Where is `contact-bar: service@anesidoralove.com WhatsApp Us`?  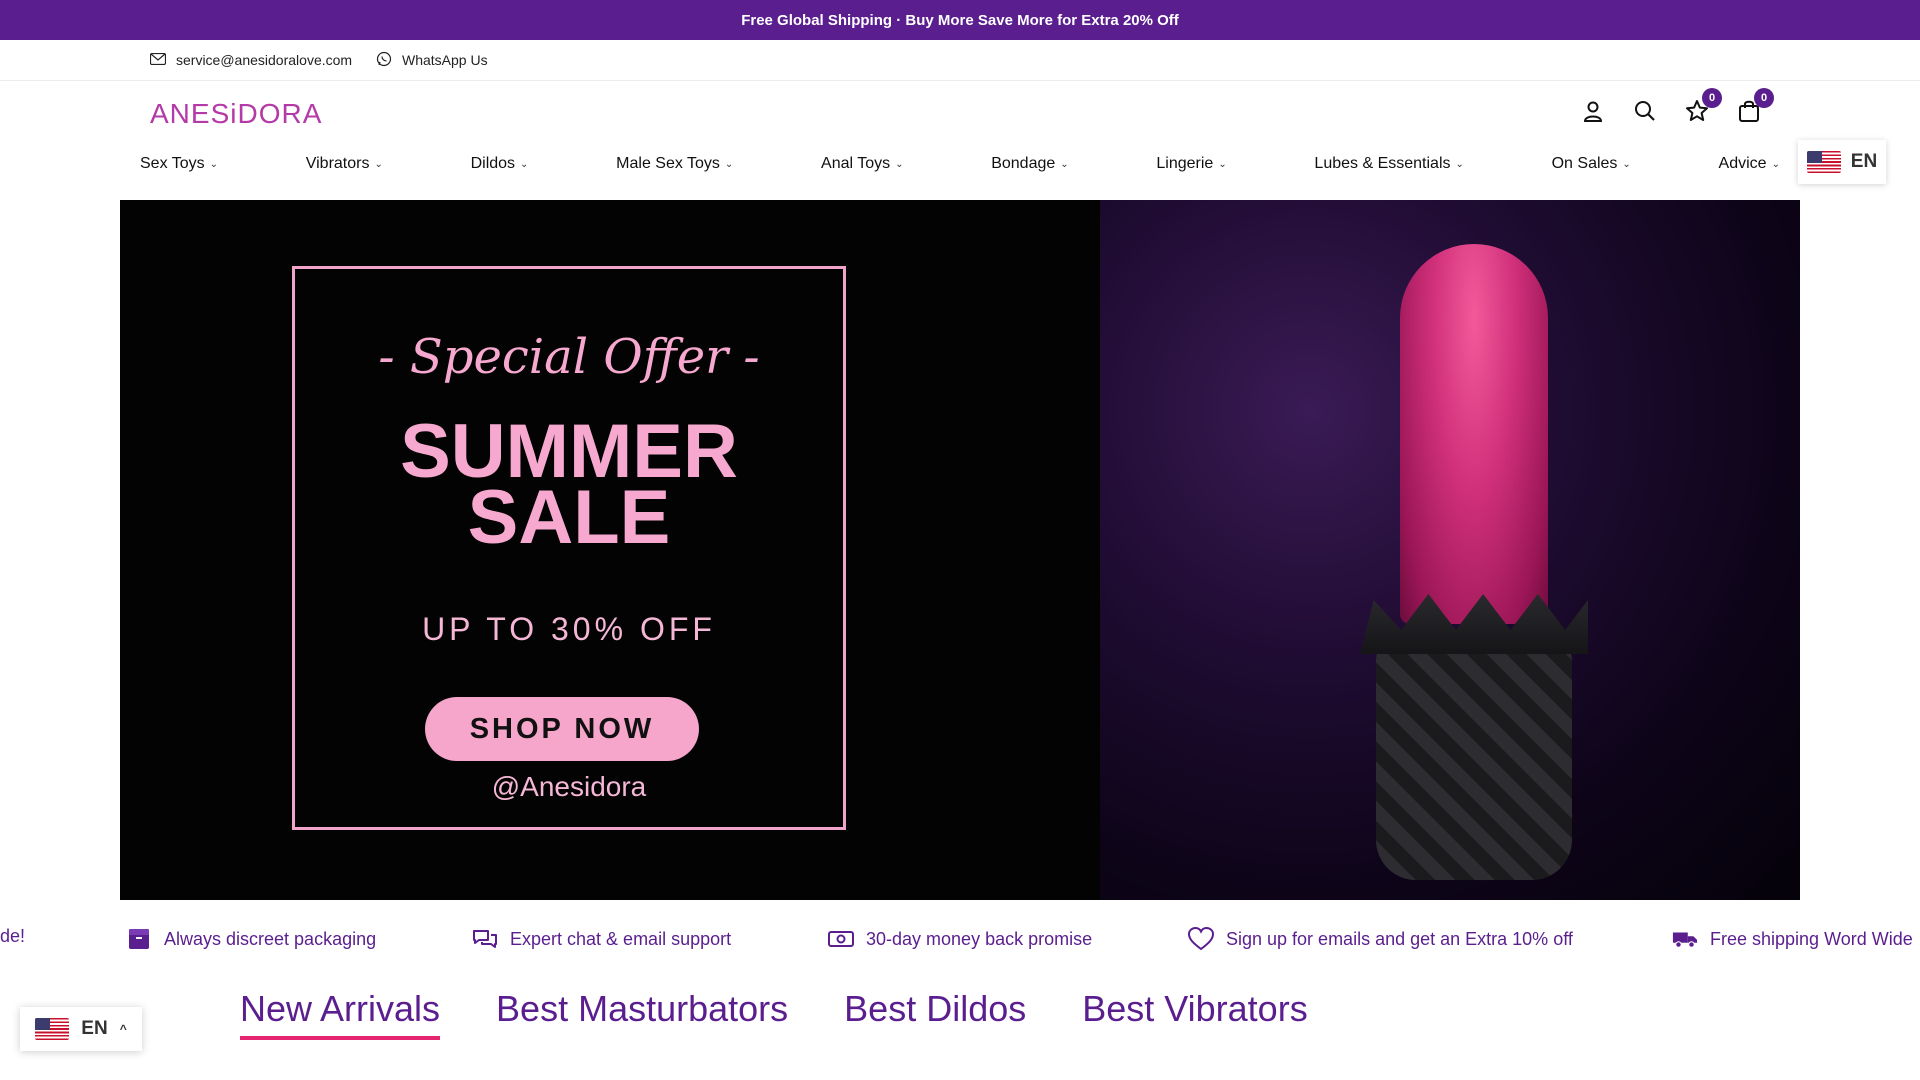
contact-bar: service@anesidoralove.com WhatsApp Us is located at coordinates (960, 60).